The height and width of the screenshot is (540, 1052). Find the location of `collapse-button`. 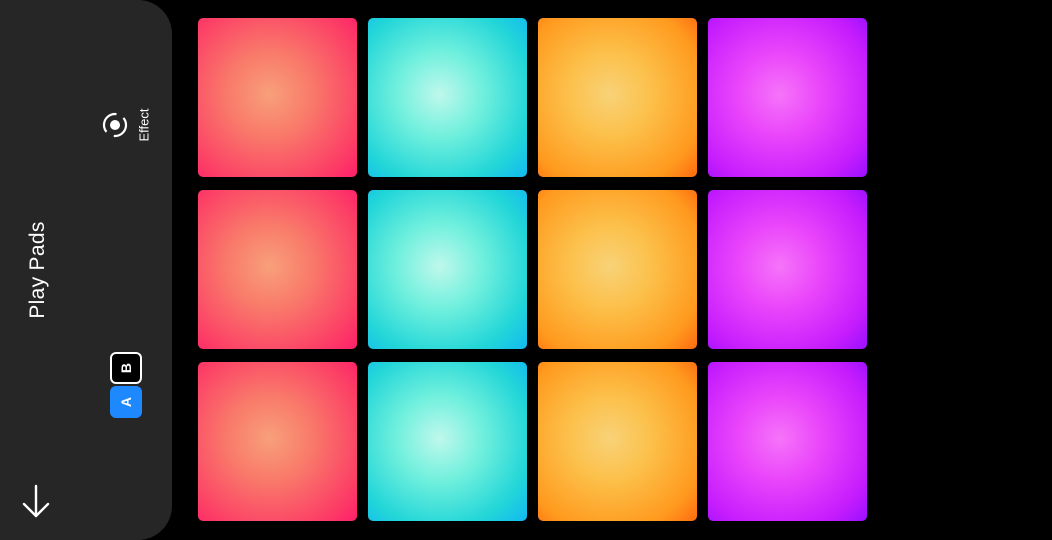

collapse-button is located at coordinates (36, 502).